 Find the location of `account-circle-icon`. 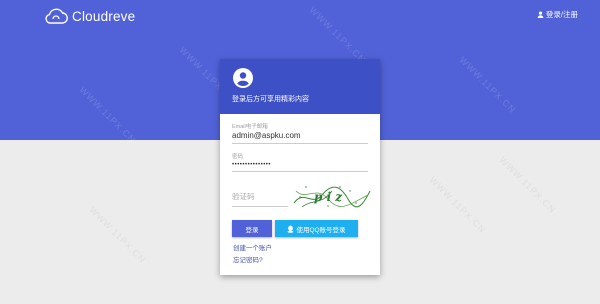

account-circle-icon is located at coordinates (243, 78).